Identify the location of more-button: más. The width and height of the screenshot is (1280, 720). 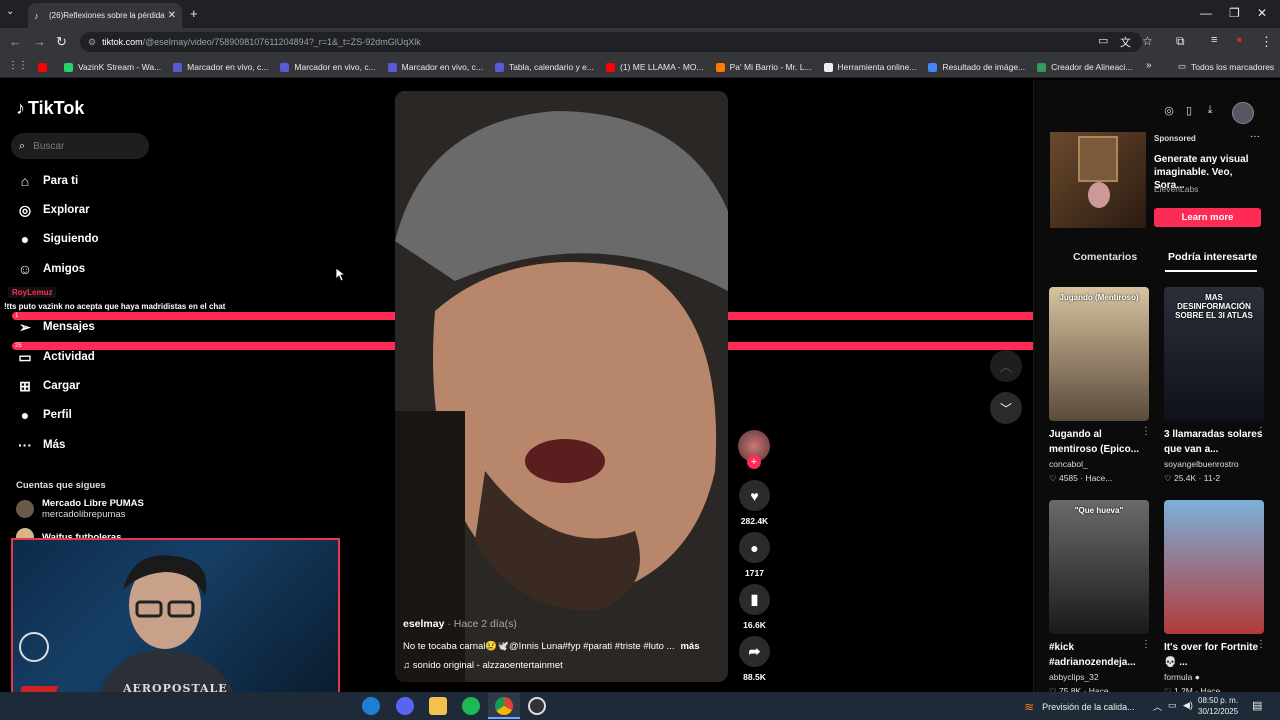
(689, 646).